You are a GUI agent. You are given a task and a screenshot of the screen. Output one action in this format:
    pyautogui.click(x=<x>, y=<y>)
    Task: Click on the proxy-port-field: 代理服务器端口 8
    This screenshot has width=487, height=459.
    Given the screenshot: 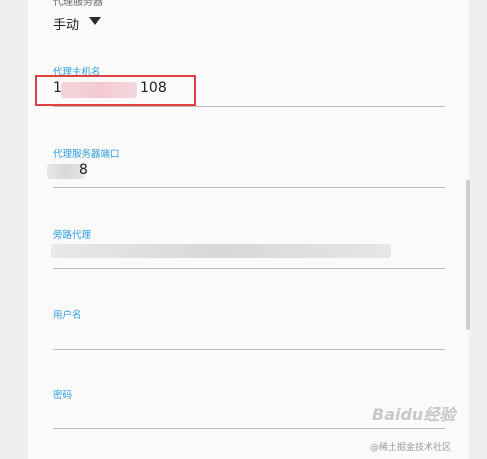 What is the action you would take?
    pyautogui.click(x=246, y=168)
    